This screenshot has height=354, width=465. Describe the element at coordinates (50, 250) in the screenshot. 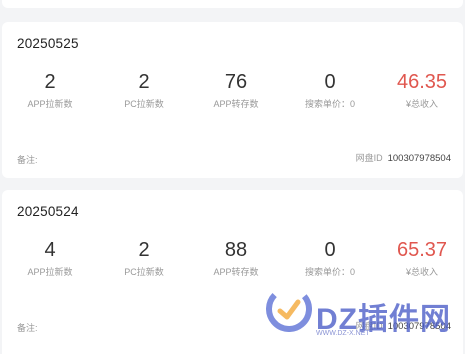

I see `stat-value: 4` at that location.